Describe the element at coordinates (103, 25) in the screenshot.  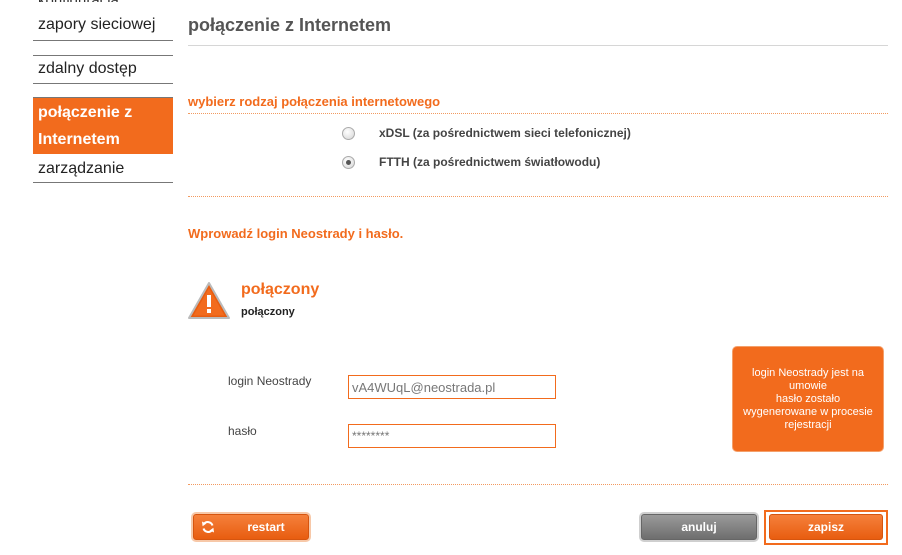
I see `sidebar-item-firewall: zapory sieciowej` at that location.